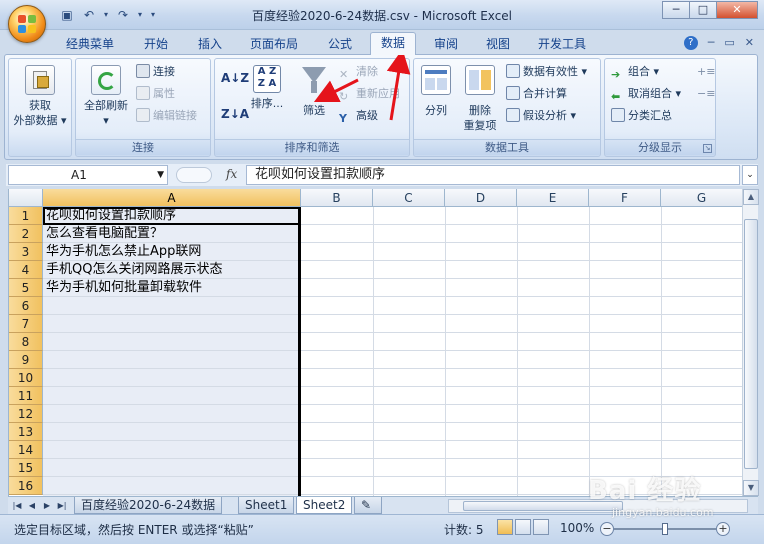  What do you see at coordinates (706, 72) in the screenshot?
I see `show-detail-icon: +≡` at bounding box center [706, 72].